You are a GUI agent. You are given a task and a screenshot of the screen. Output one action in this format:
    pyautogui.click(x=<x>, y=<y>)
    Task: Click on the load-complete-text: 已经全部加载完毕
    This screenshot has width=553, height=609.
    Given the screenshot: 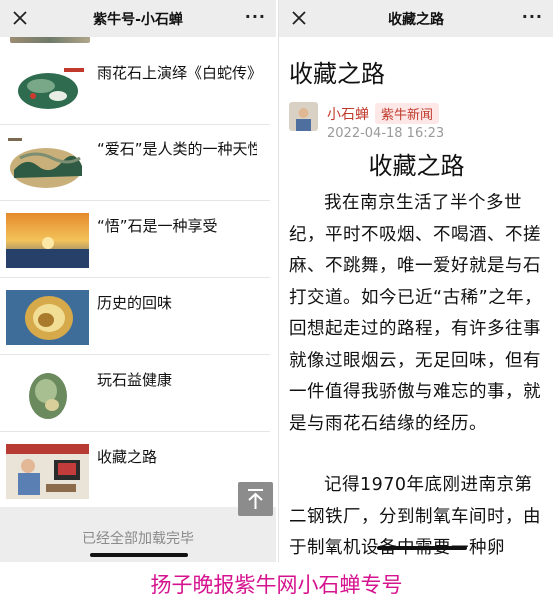 What is the action you would take?
    pyautogui.click(x=138, y=539)
    